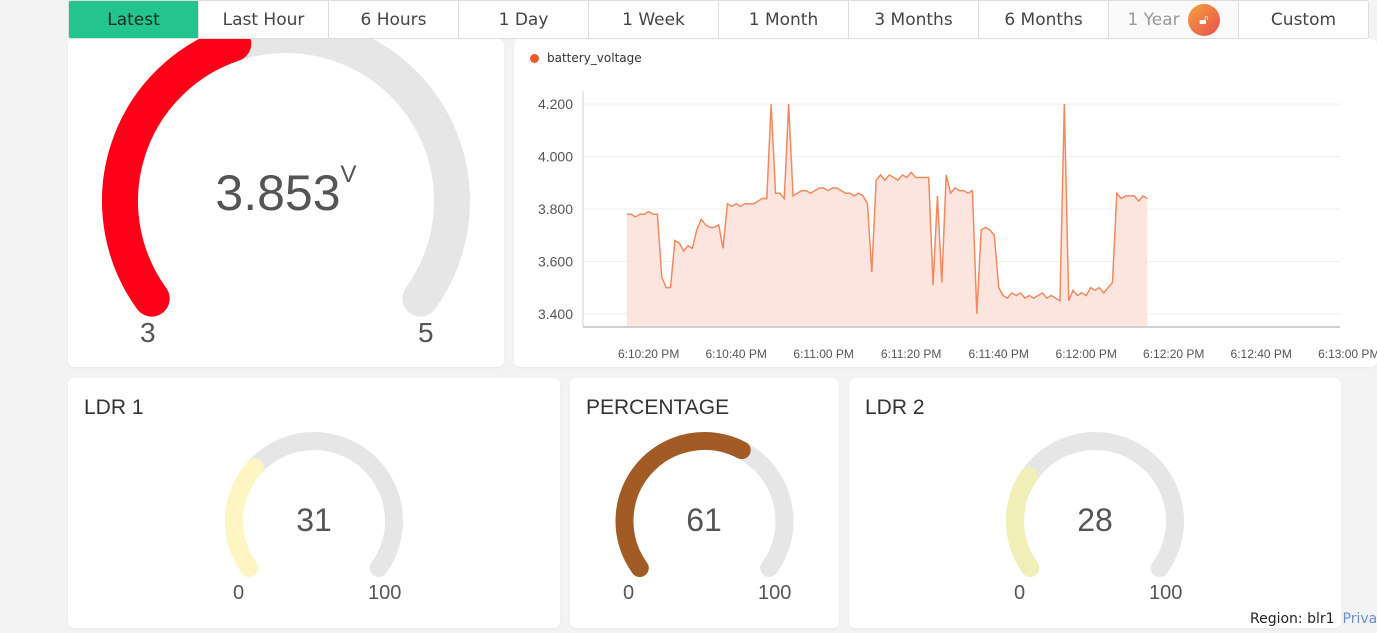 The width and height of the screenshot is (1377, 633). I want to click on footer: Region: blr1 Privacy, so click(1313, 619).